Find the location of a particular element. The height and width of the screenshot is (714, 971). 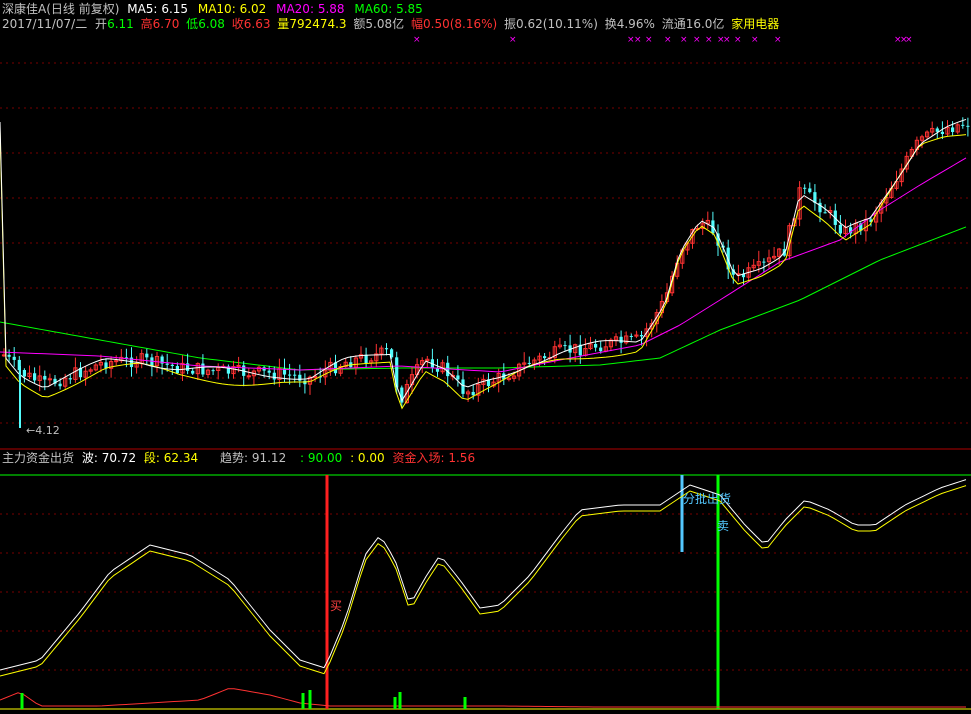

low-price-marker: ←4.12 is located at coordinates (43, 430).